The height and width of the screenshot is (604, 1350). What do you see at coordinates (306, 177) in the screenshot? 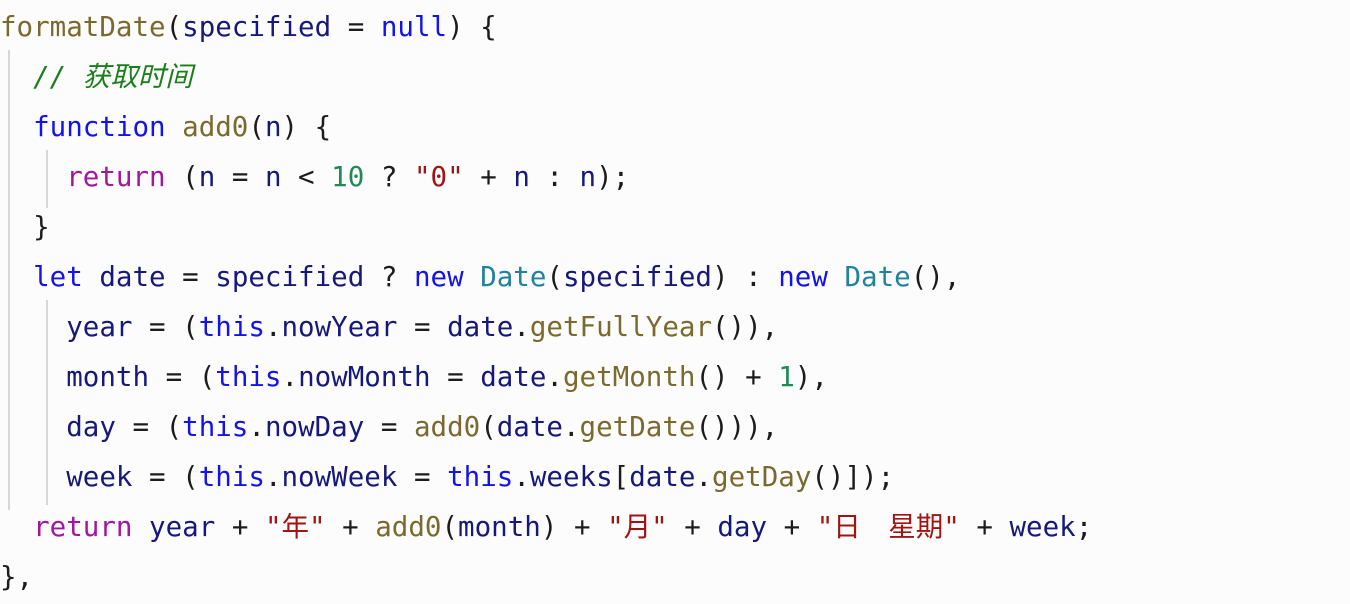
I see `token-operator: <` at bounding box center [306, 177].